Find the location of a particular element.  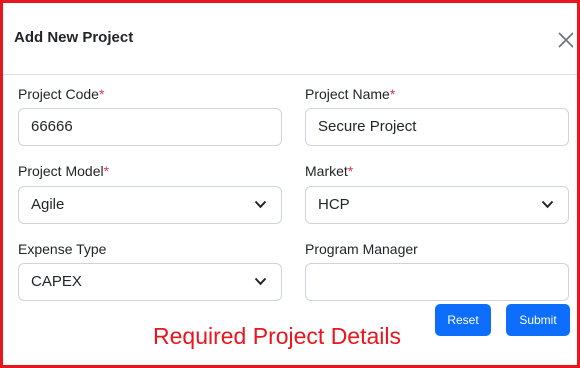

project-model-value: Agile is located at coordinates (48, 204).